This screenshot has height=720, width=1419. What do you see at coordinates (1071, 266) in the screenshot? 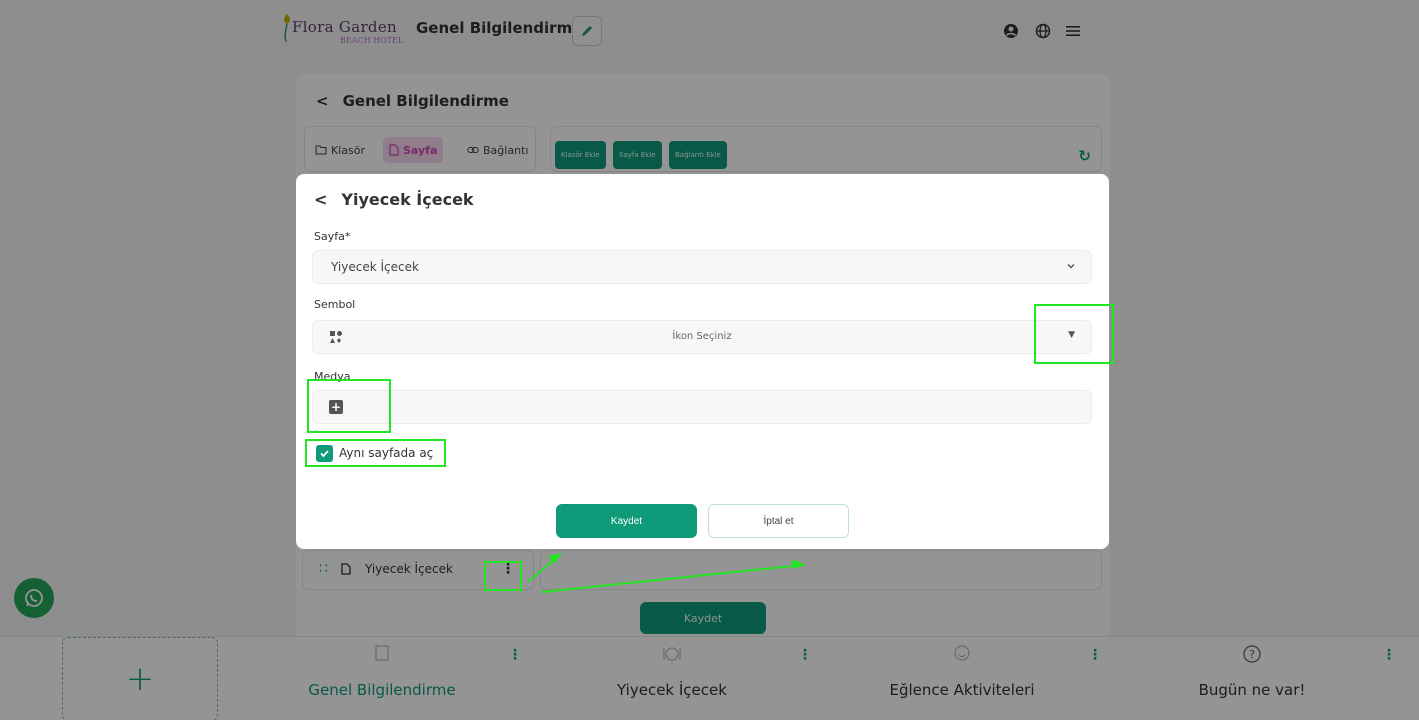
I see `chevron-down-icon` at bounding box center [1071, 266].